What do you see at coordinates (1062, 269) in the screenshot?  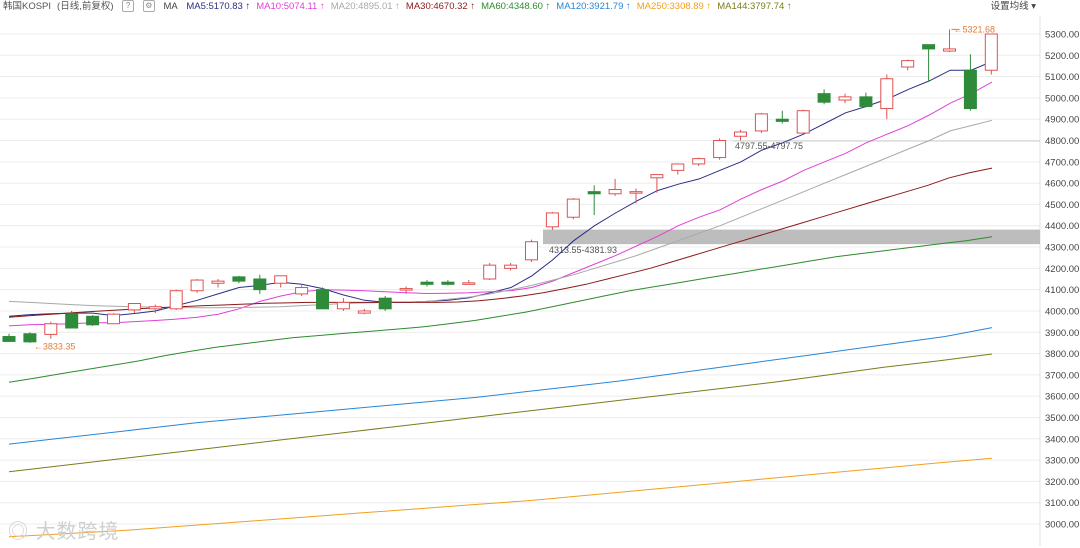 I see `y-tick-label: 4200.00` at bounding box center [1062, 269].